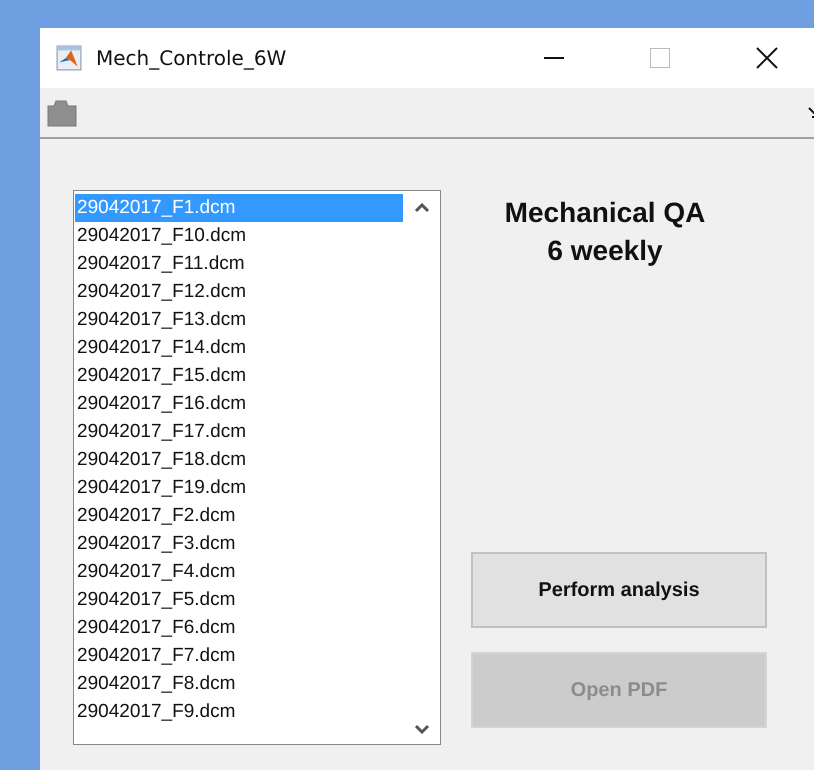 The width and height of the screenshot is (814, 770). I want to click on close-icon, so click(767, 58).